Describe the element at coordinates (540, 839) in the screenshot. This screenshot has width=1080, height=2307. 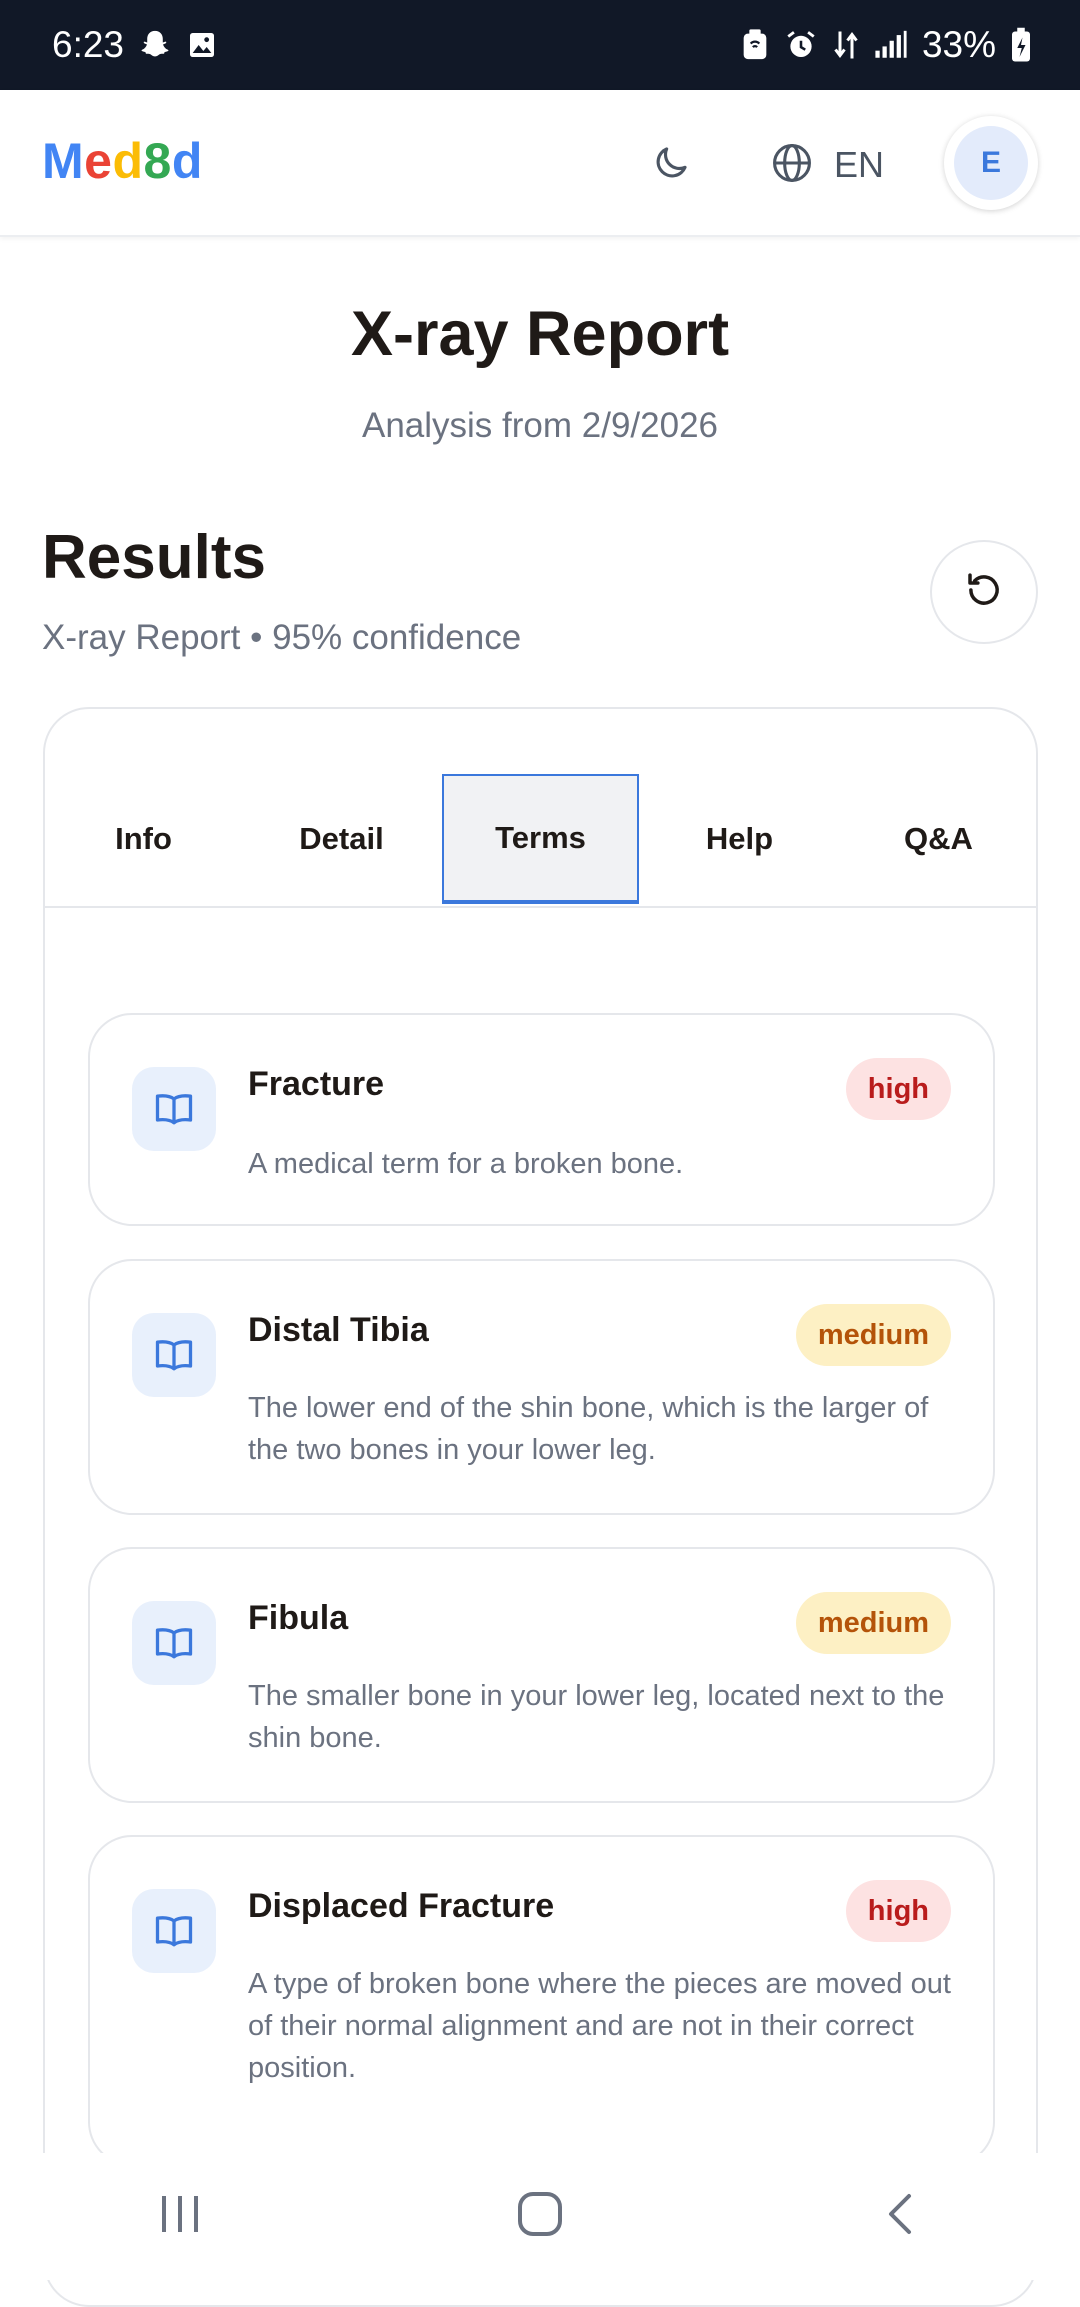
I see `tab-terms: Terms` at that location.